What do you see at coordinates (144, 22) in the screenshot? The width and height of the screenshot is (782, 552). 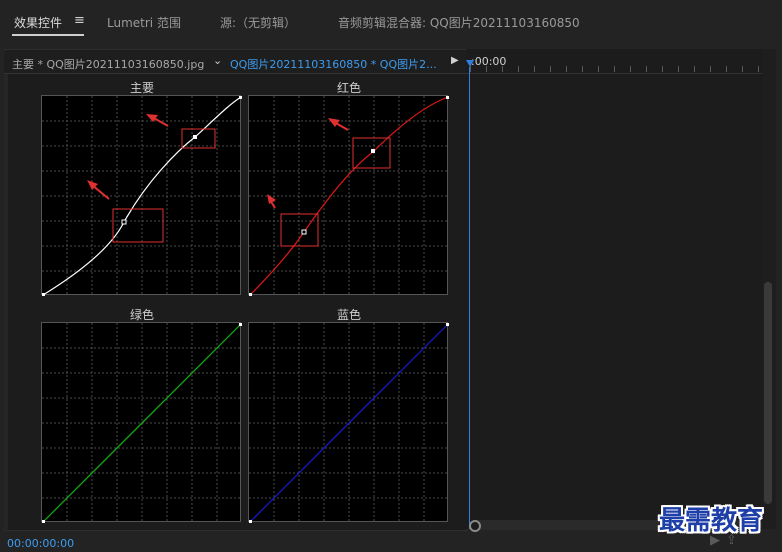 I see `tab-lumetri-scopes: Lumetri 范围` at bounding box center [144, 22].